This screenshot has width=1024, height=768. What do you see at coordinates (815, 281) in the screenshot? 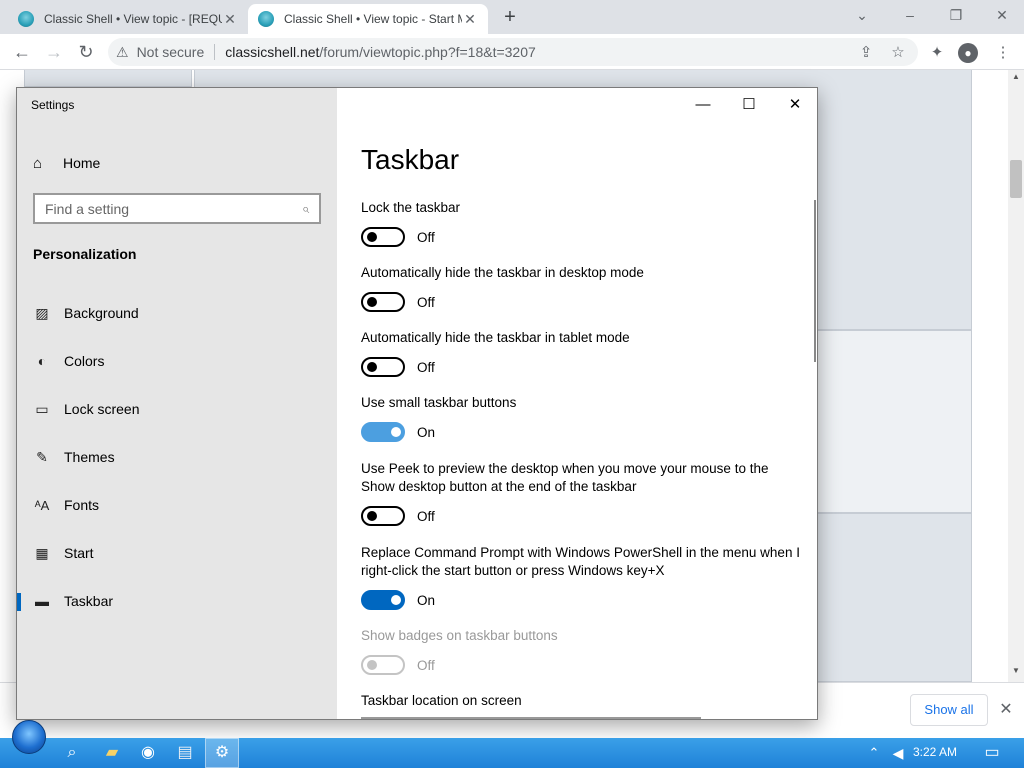
I see `content-scrollbar` at bounding box center [815, 281].